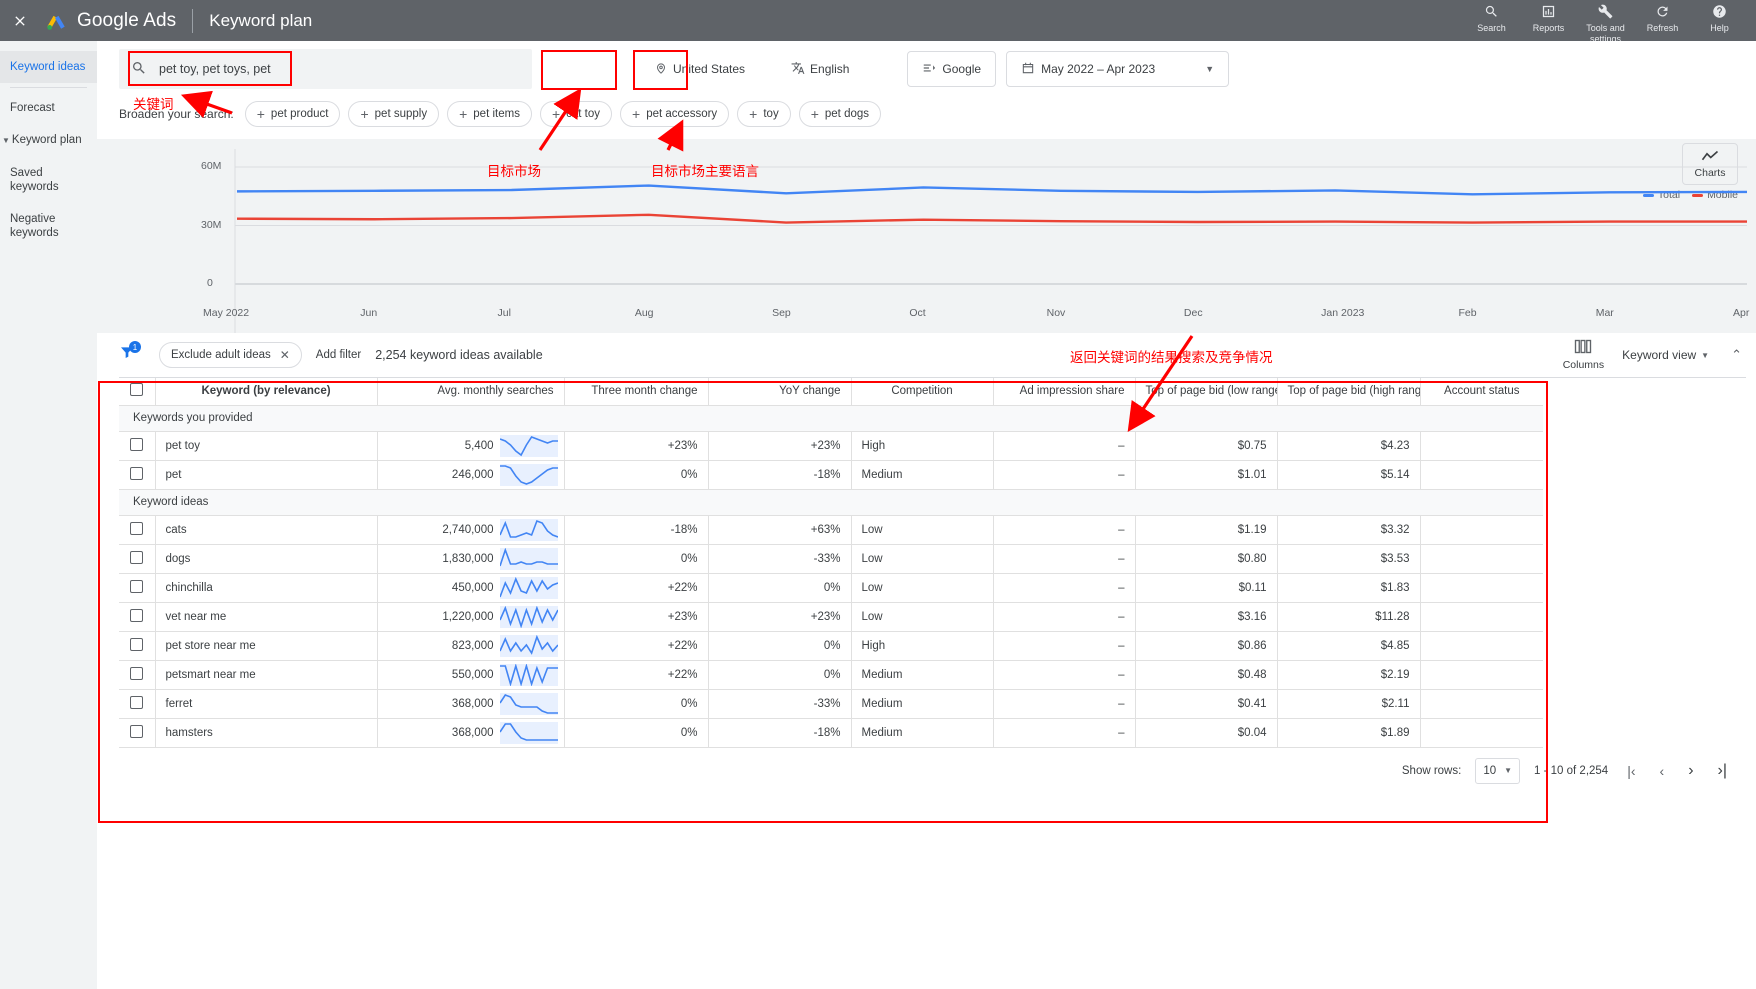 The height and width of the screenshot is (989, 1756). I want to click on location-selector: United States, so click(699, 69).